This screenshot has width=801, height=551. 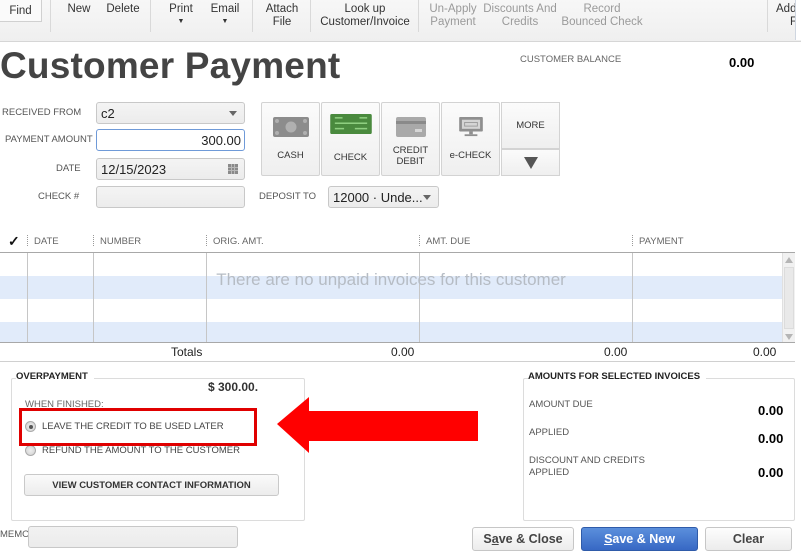 What do you see at coordinates (225, 9) in the screenshot?
I see `email-label: Email` at bounding box center [225, 9].